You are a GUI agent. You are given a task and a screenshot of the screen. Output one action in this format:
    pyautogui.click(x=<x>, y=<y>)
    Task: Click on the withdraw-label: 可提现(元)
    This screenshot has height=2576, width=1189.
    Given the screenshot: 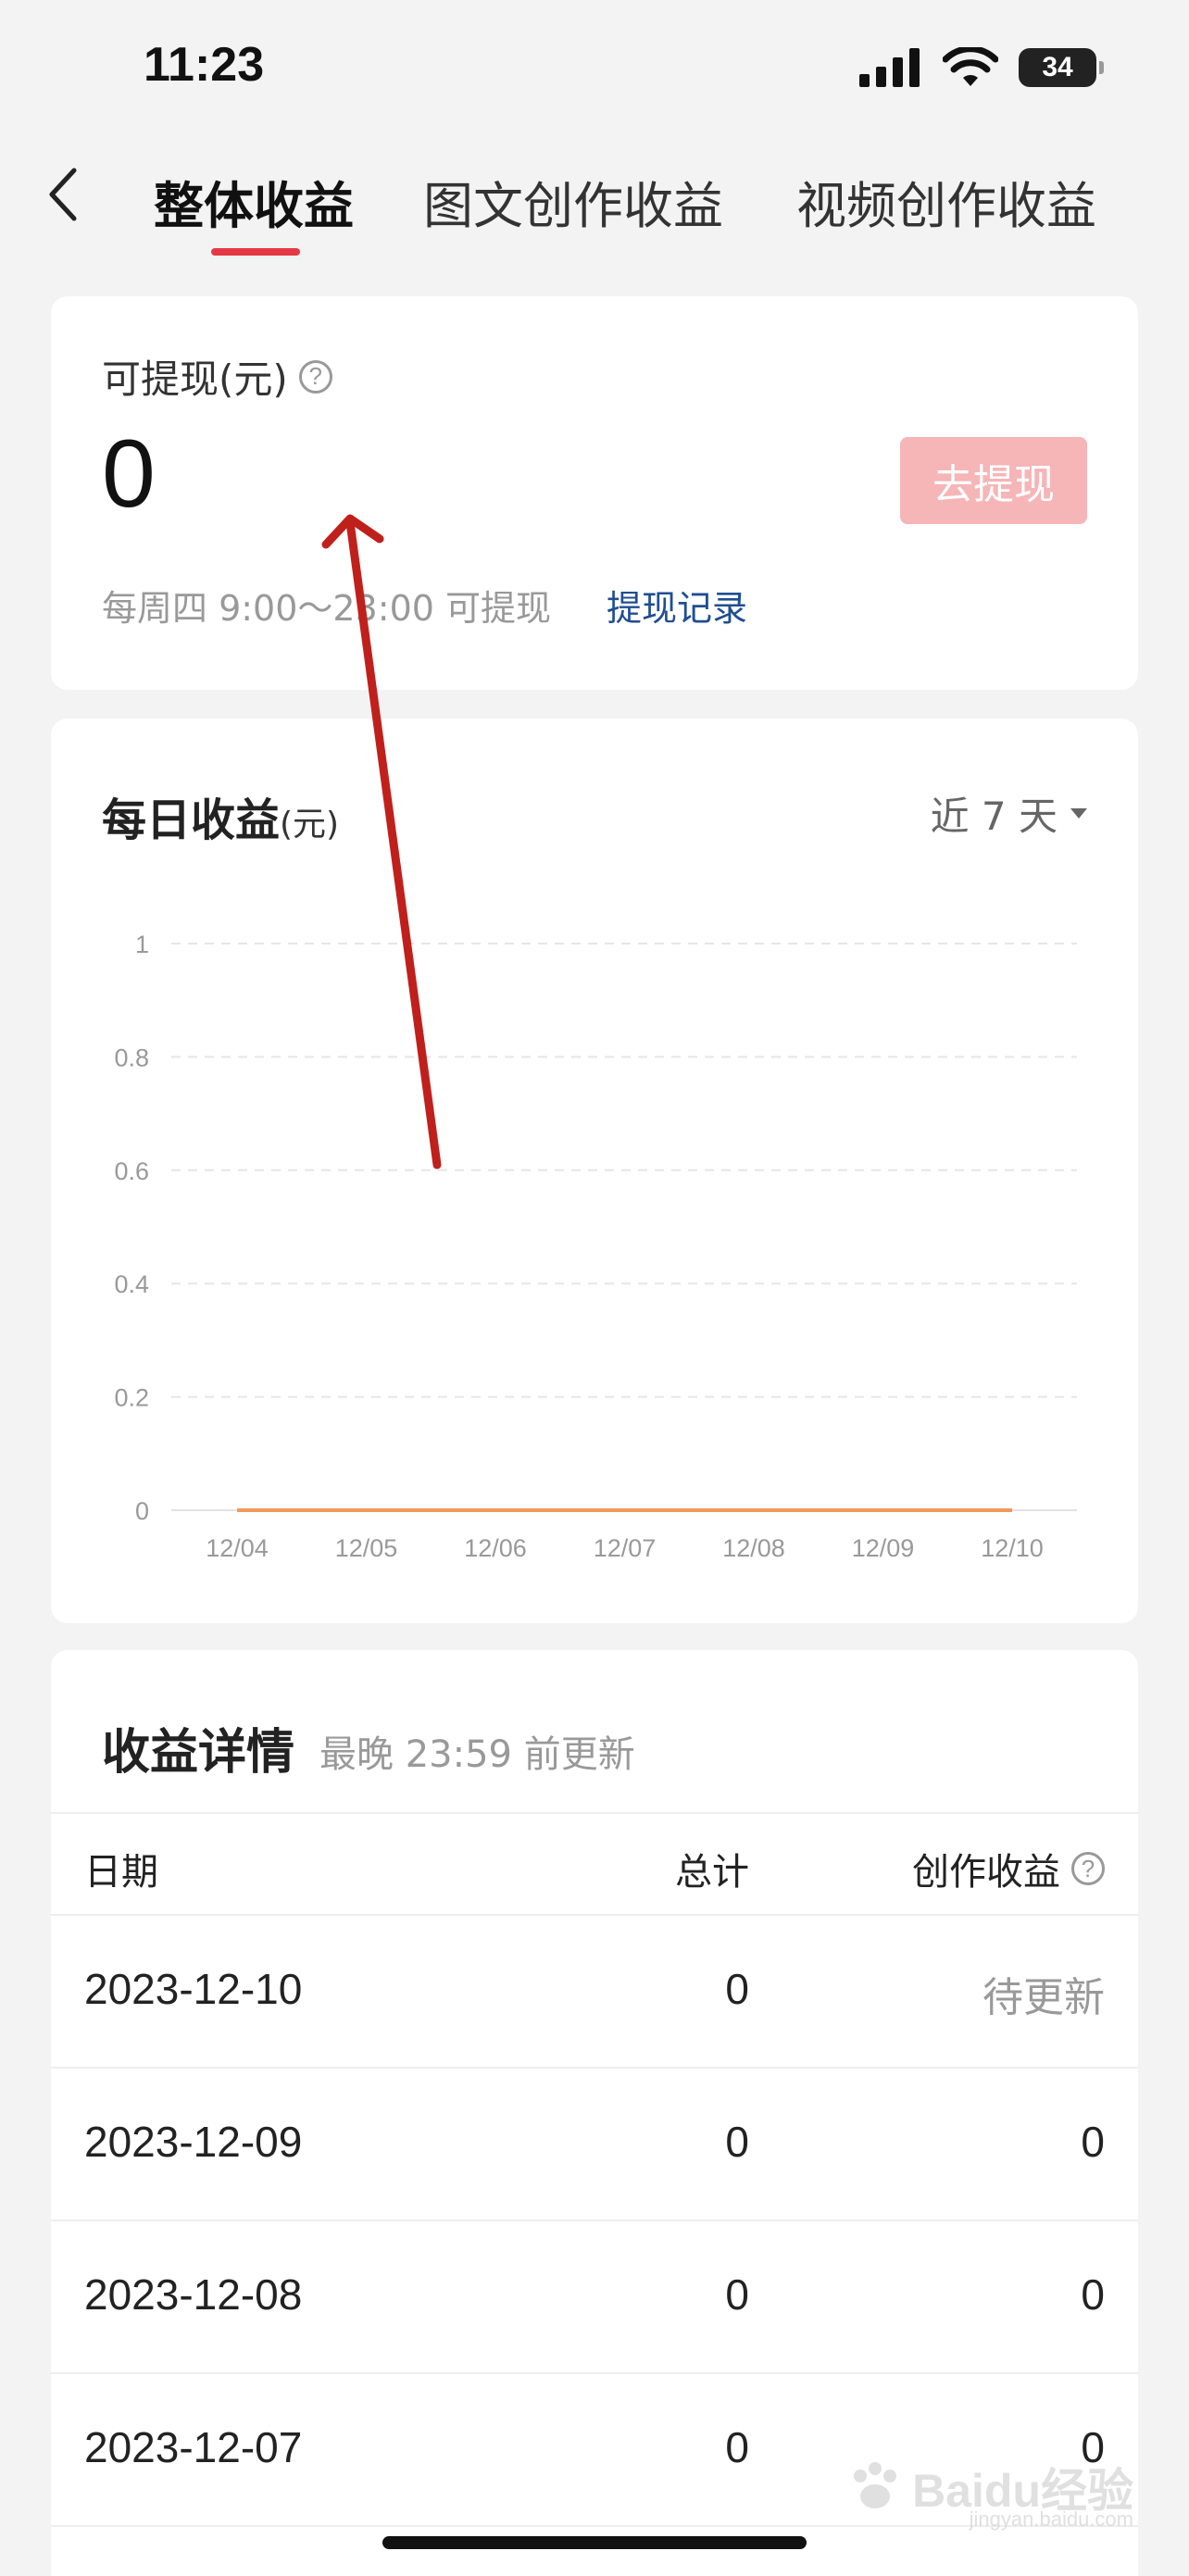 What is the action you would take?
    pyautogui.click(x=195, y=379)
    